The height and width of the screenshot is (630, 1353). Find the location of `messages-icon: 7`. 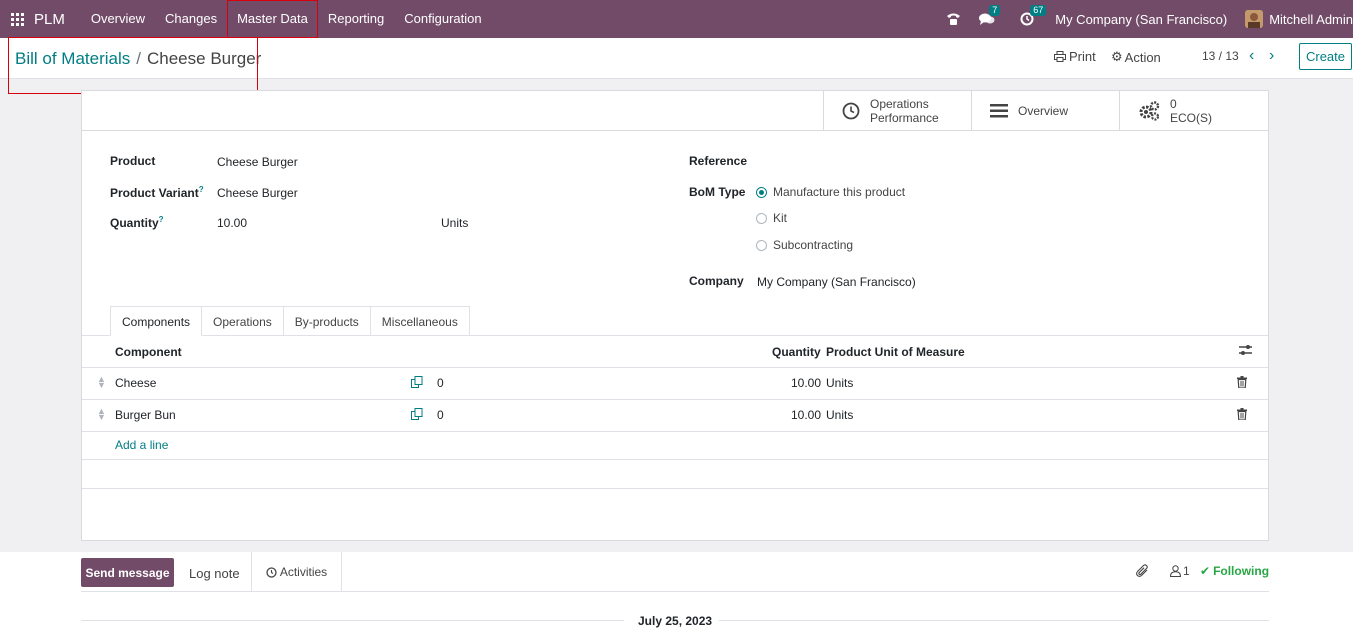

messages-icon: 7 is located at coordinates (990, 15).